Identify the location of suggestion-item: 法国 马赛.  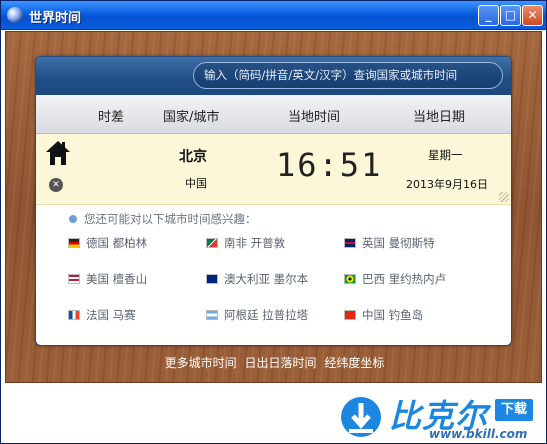
(102, 315).